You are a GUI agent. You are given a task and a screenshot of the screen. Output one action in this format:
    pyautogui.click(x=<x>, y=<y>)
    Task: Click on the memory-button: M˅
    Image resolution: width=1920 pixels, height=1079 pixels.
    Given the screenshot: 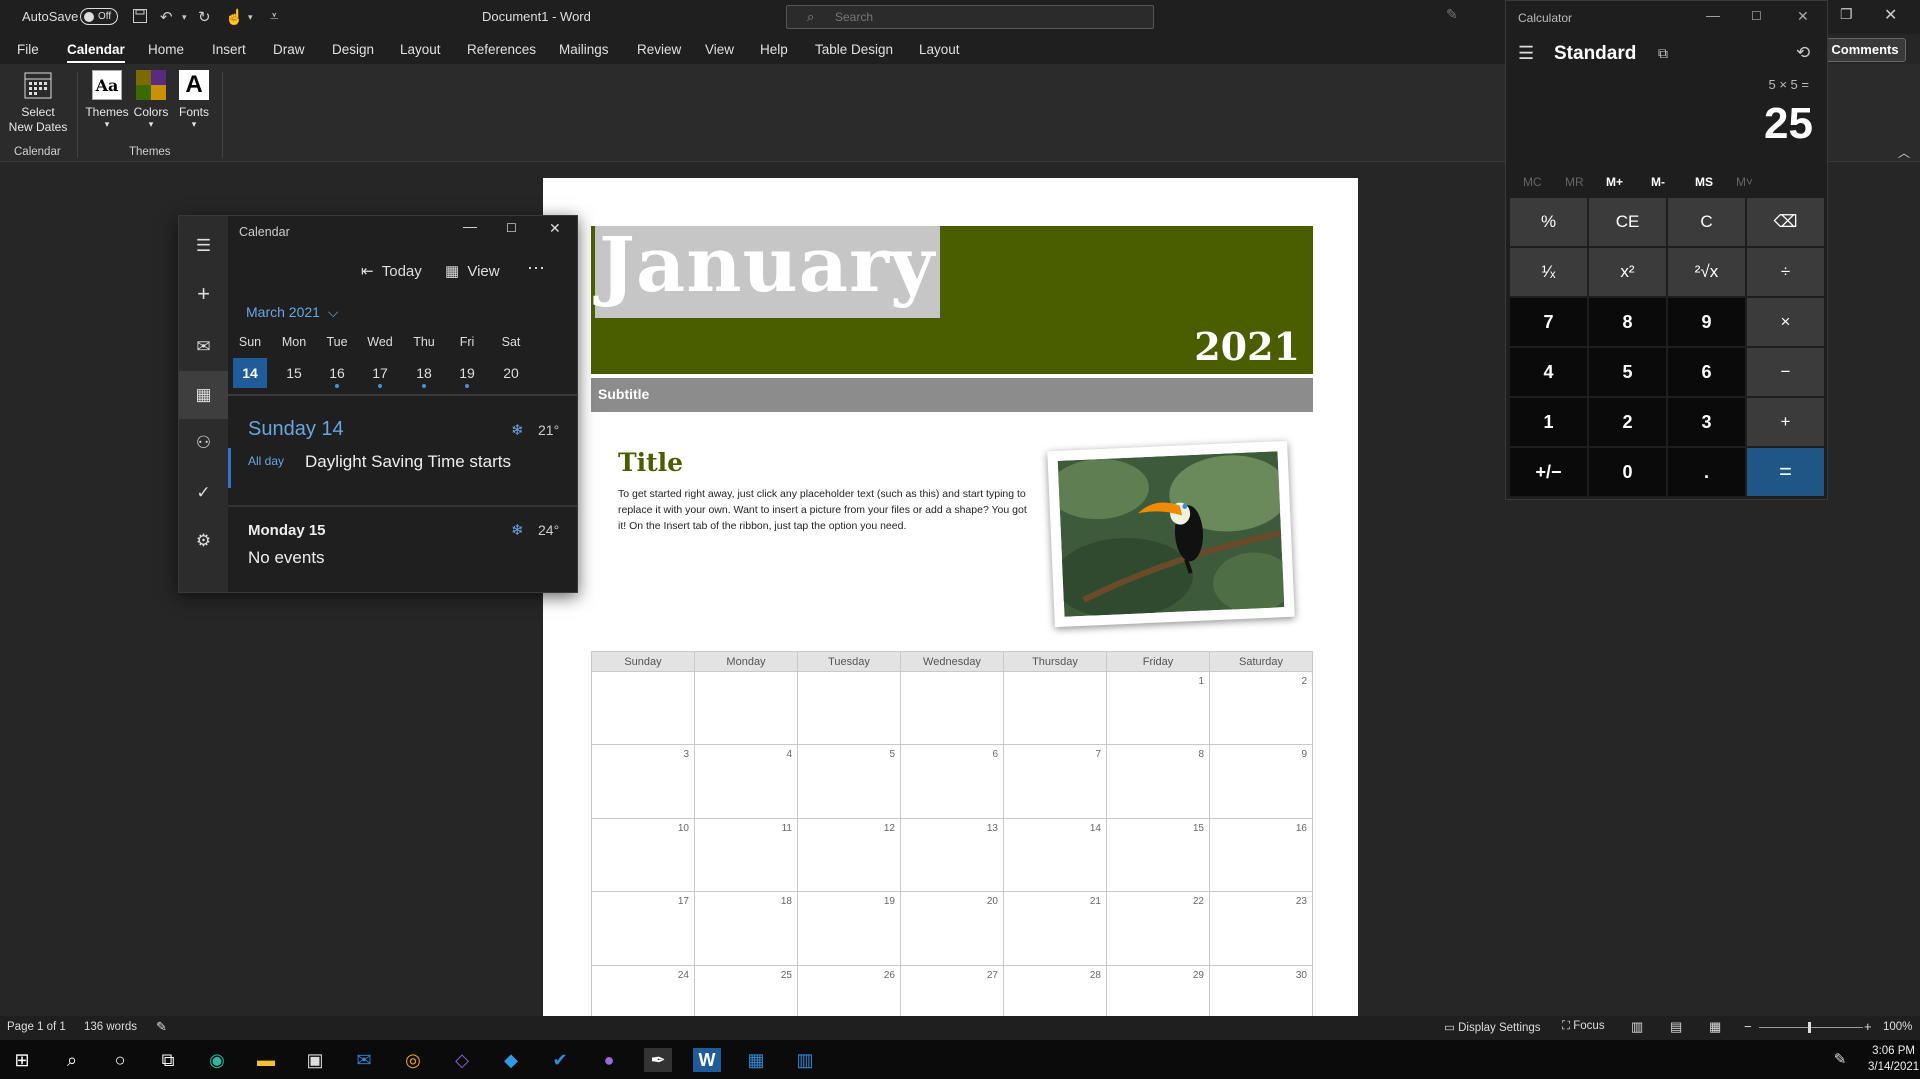 What is the action you would take?
    pyautogui.click(x=1744, y=182)
    